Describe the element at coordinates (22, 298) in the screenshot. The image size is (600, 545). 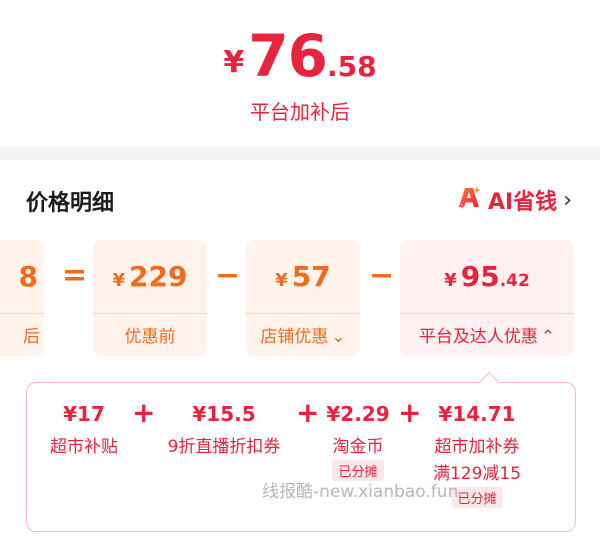
I see `result-card-partial: 8 后` at that location.